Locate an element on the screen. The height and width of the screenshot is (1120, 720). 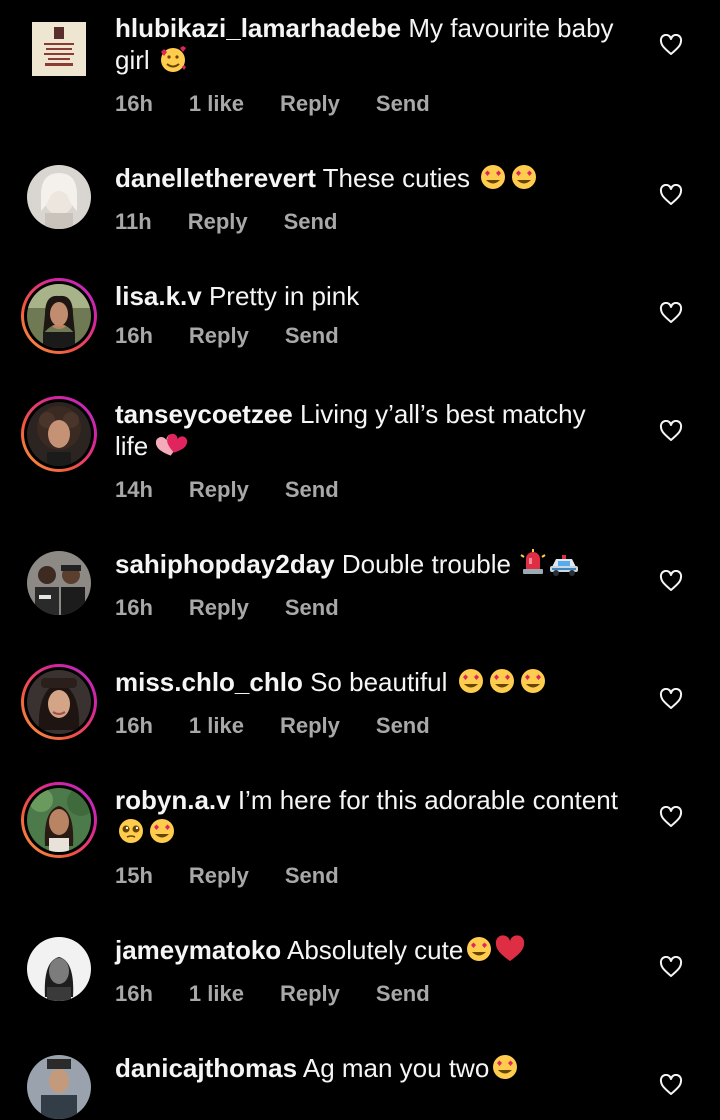
comment-username: tanseycoetzee is located at coordinates (204, 414).